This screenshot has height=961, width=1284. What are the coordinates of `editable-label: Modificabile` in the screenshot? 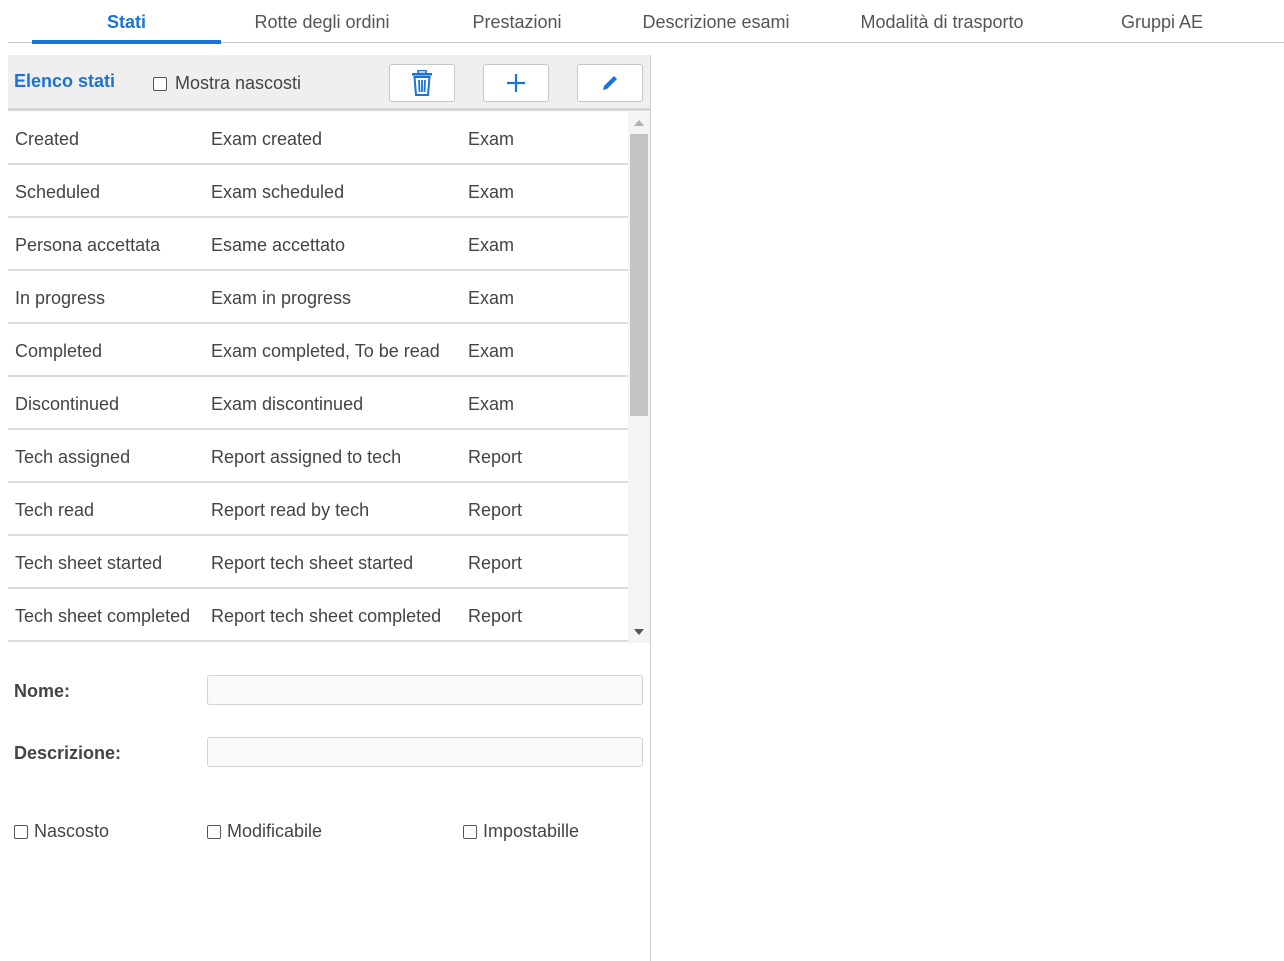 It's located at (275, 831).